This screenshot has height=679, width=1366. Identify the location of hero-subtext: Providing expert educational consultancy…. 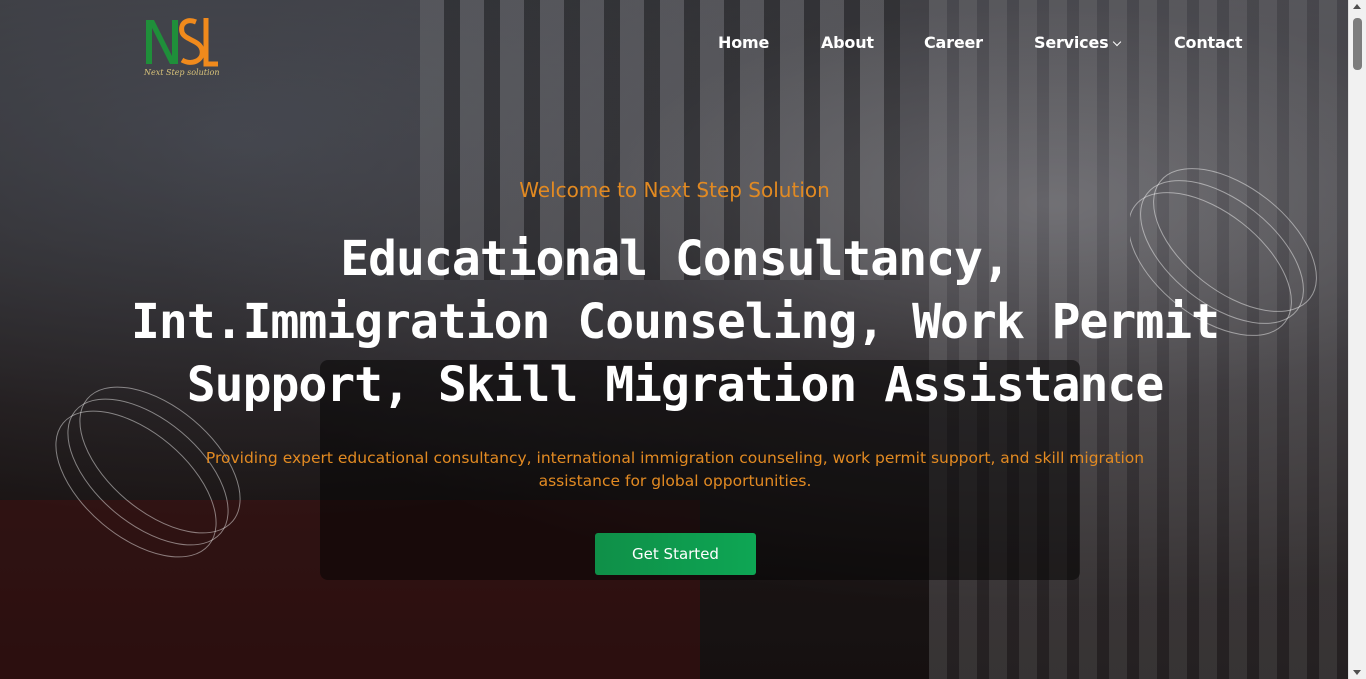
(675, 469).